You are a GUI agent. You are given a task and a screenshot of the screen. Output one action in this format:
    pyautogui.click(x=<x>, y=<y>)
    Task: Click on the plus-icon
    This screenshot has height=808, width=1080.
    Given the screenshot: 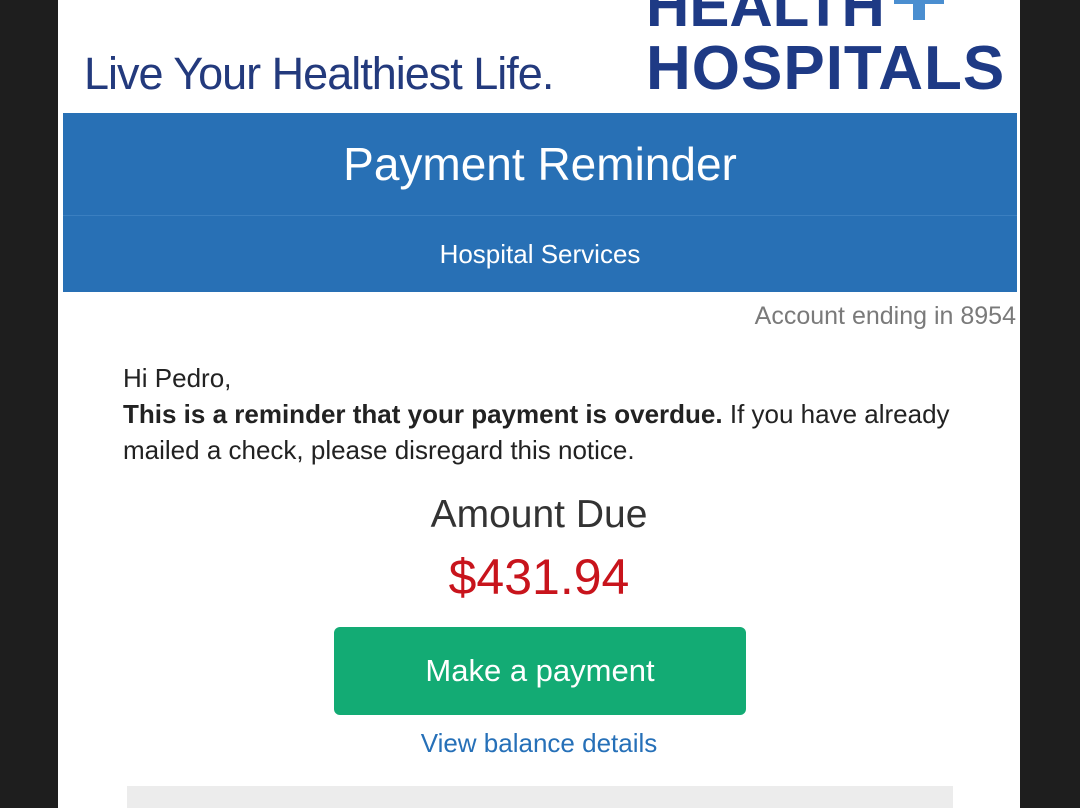 What is the action you would take?
    pyautogui.click(x=920, y=19)
    